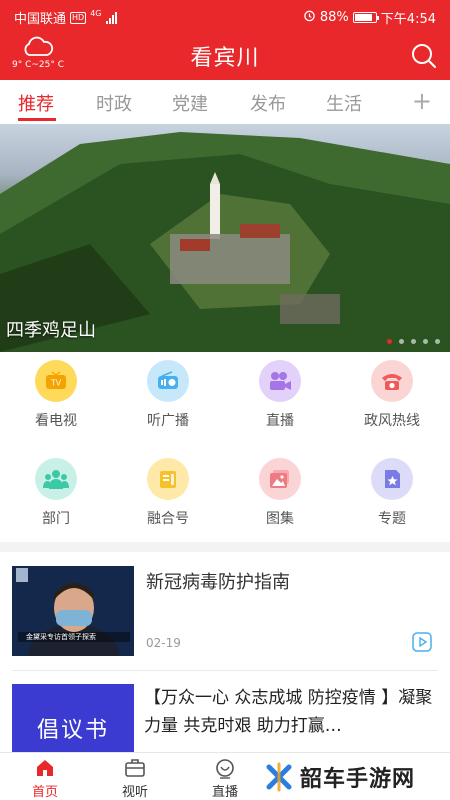 The image size is (450, 800). I want to click on news-title: 新冠病毒防护指南, so click(218, 582).